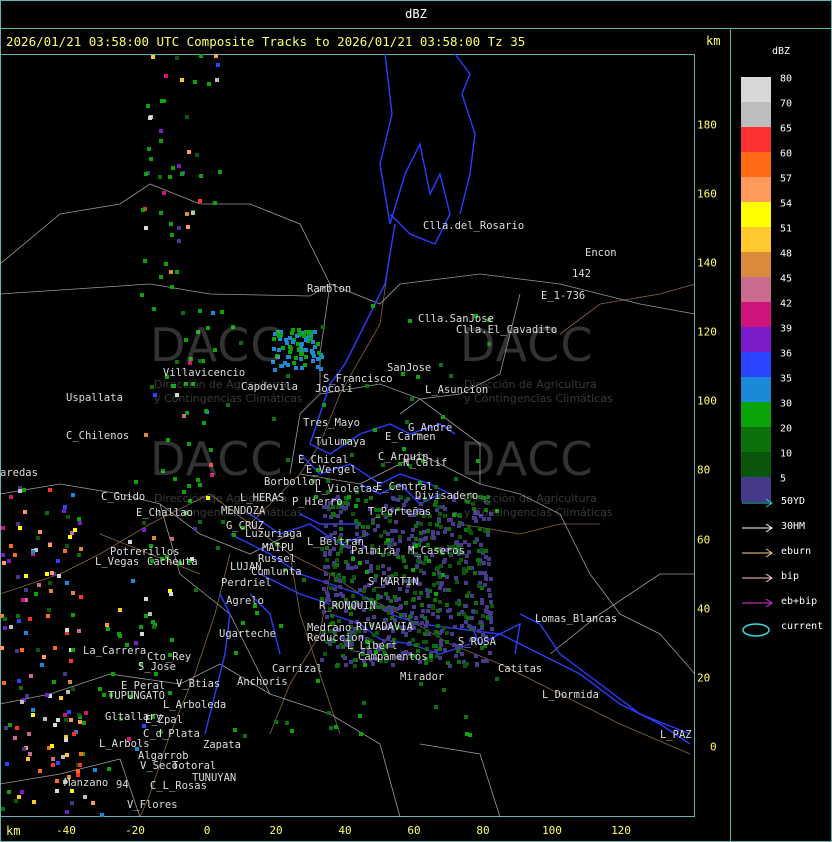 This screenshot has height=842, width=832. Describe the element at coordinates (347, 606) in the screenshot. I see `place-label: R_RONQUIN` at that location.